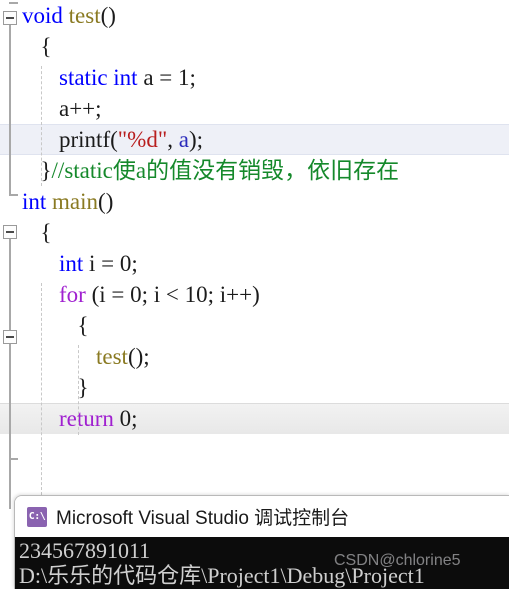 Image resolution: width=509 pixels, height=589 pixels. I want to click on console-window-title: Microsoft Visual Studio 调试控制台, so click(203, 518).